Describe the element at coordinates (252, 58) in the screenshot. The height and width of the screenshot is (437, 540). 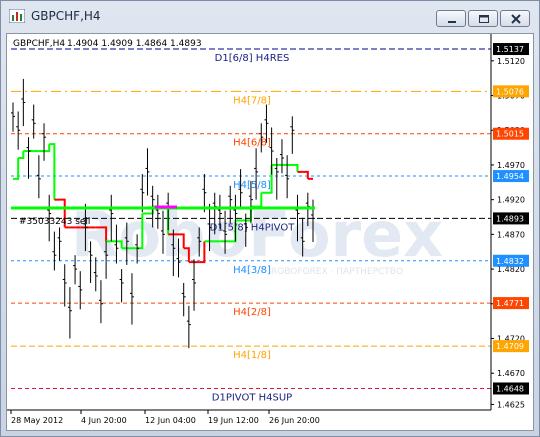
I see `level-label: D1[6/8] H4RES` at that location.